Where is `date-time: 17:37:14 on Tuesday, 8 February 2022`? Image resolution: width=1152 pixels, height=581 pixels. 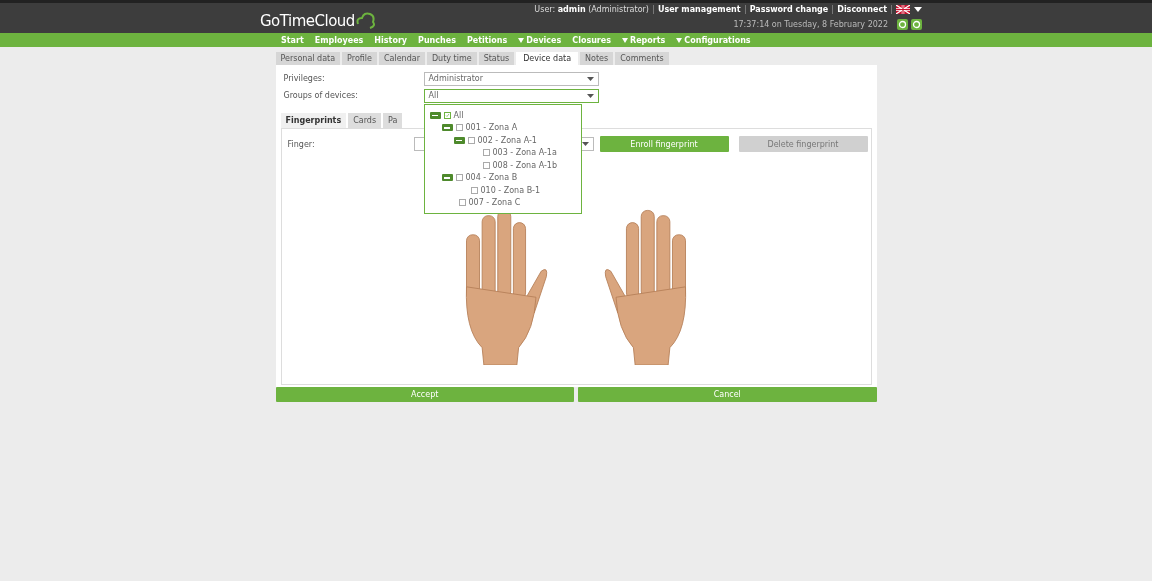 date-time: 17:37:14 on Tuesday, 8 February 2022 is located at coordinates (810, 24).